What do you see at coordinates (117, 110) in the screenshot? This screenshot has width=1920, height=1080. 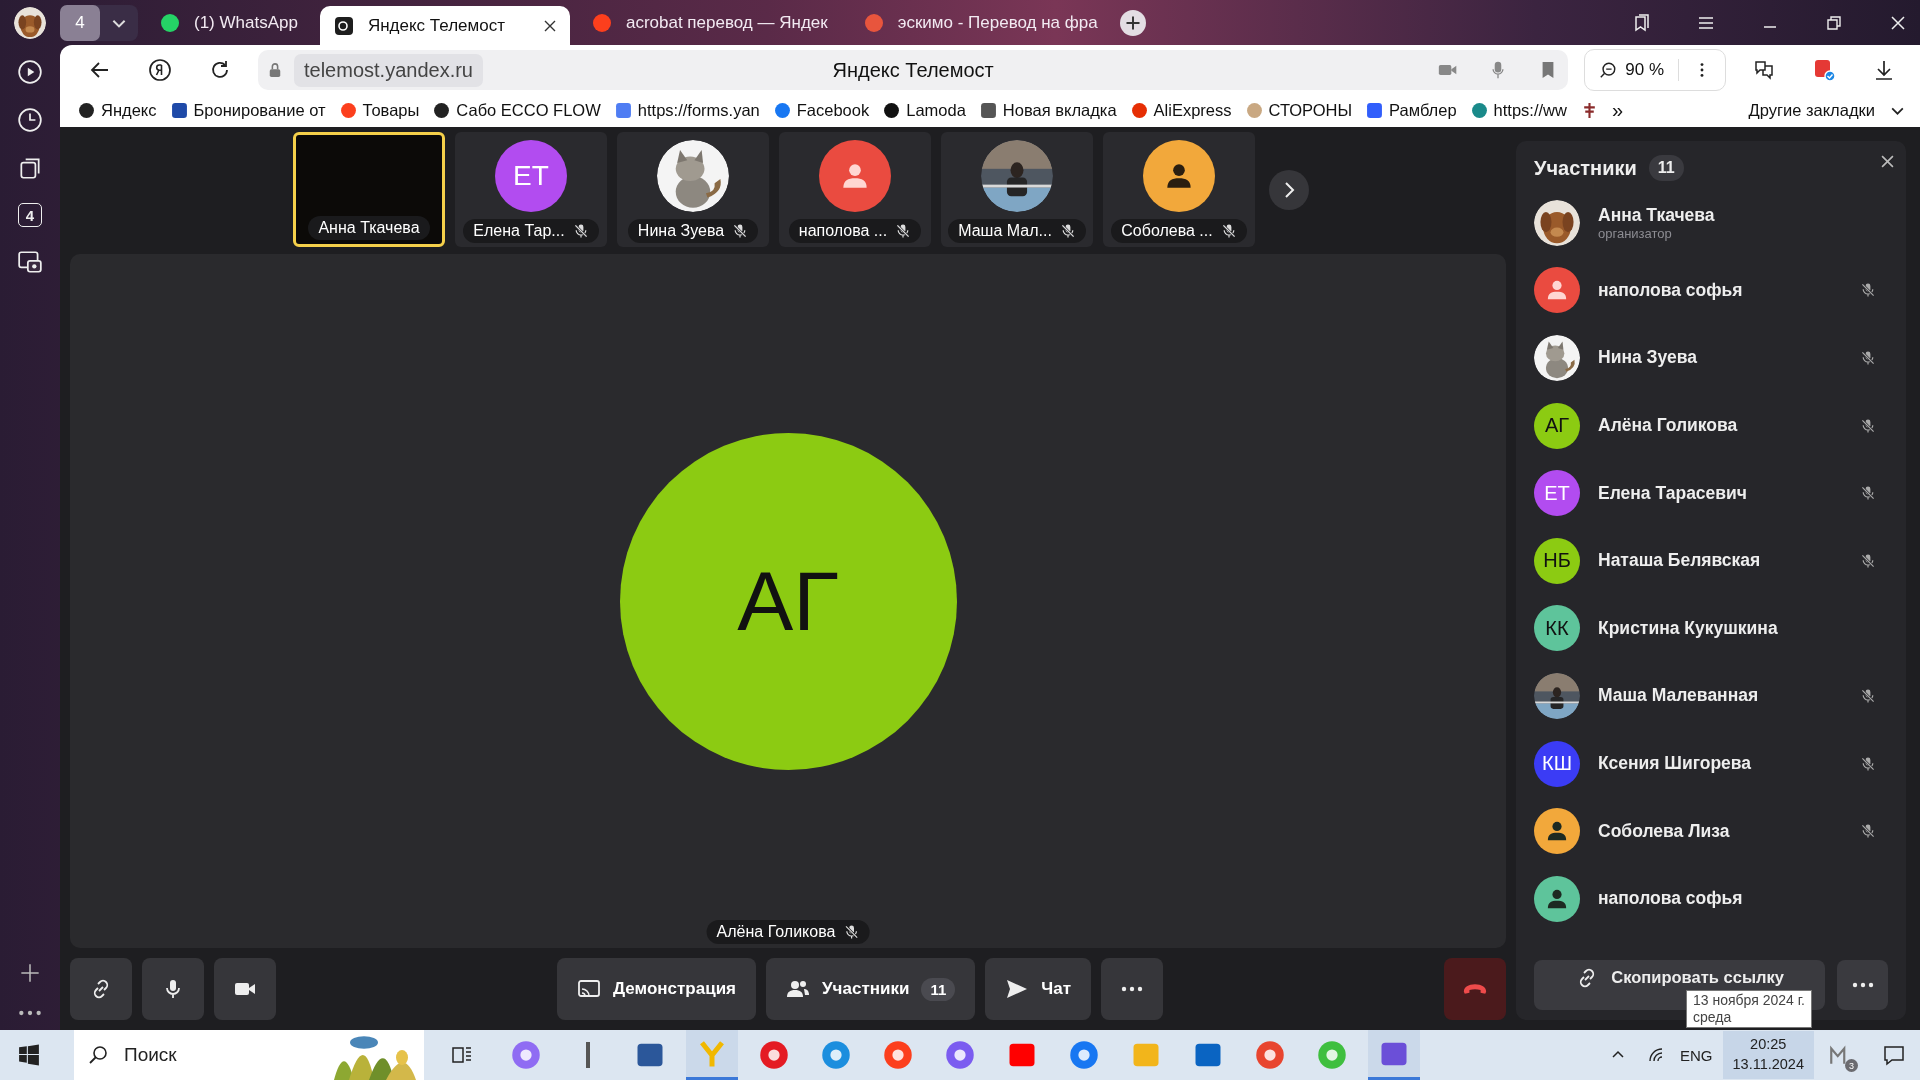 I see `bookmark-item: Яндекс` at bounding box center [117, 110].